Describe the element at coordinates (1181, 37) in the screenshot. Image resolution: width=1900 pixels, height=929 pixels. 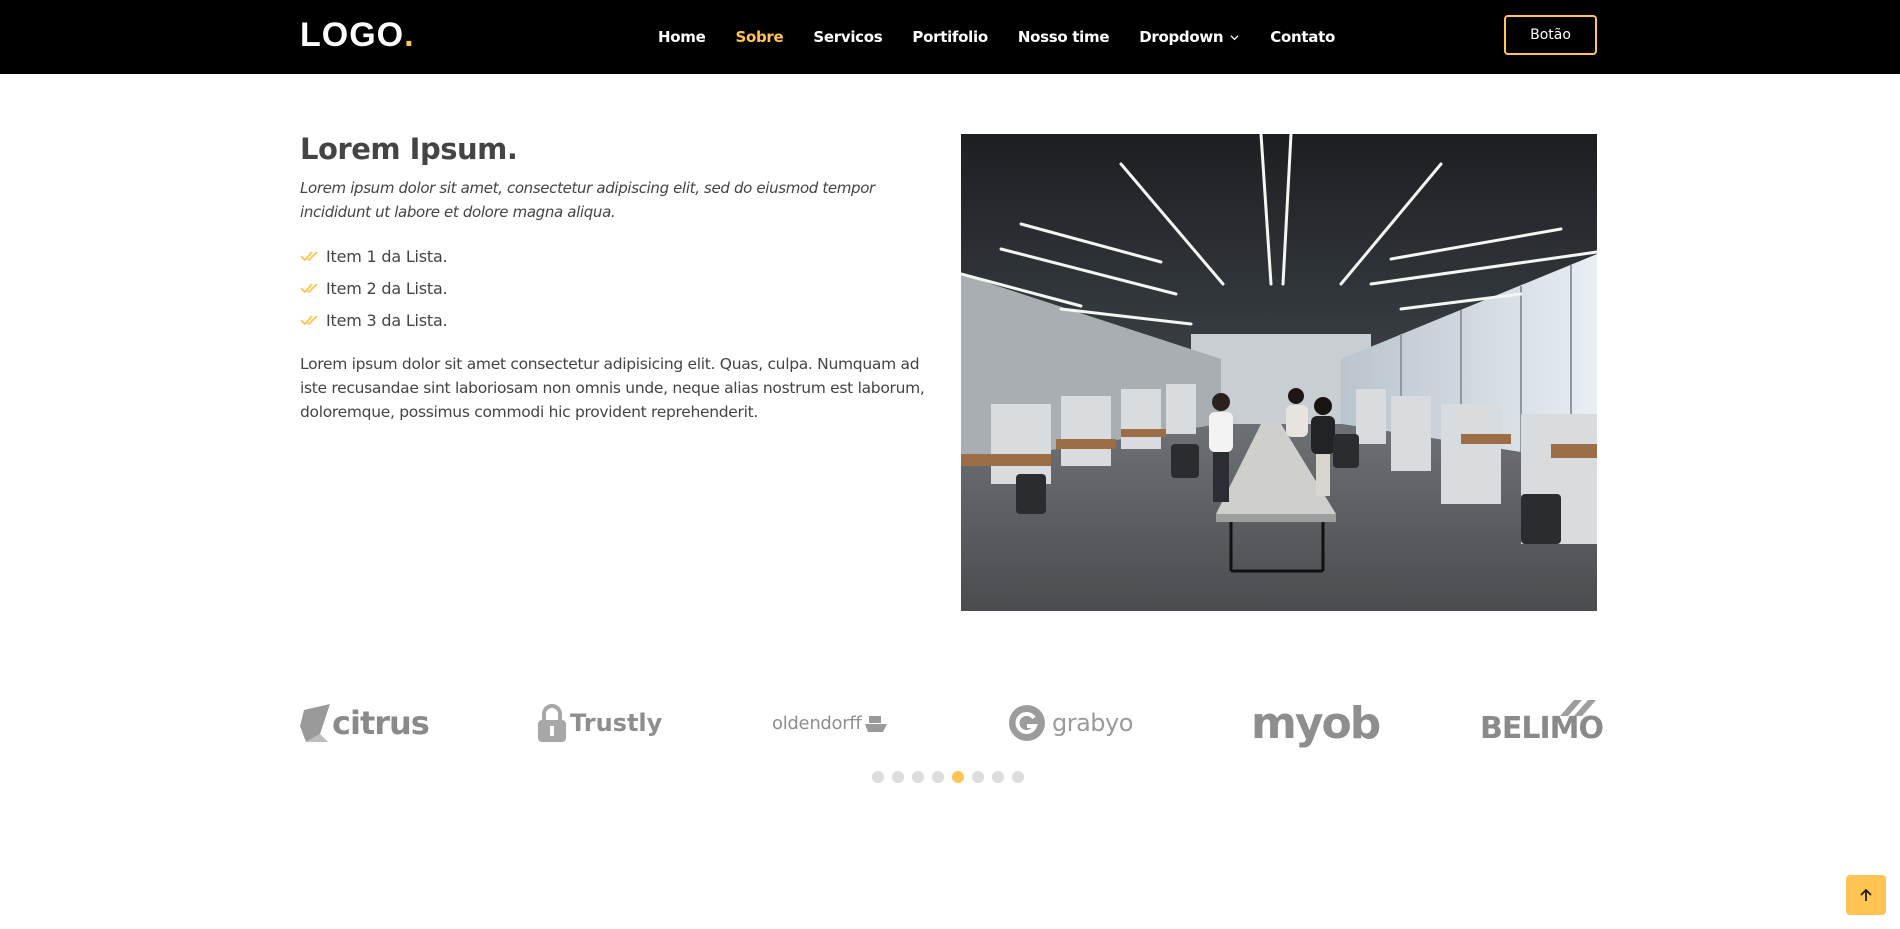
I see `nav-dropdown-label: Dropdown` at that location.